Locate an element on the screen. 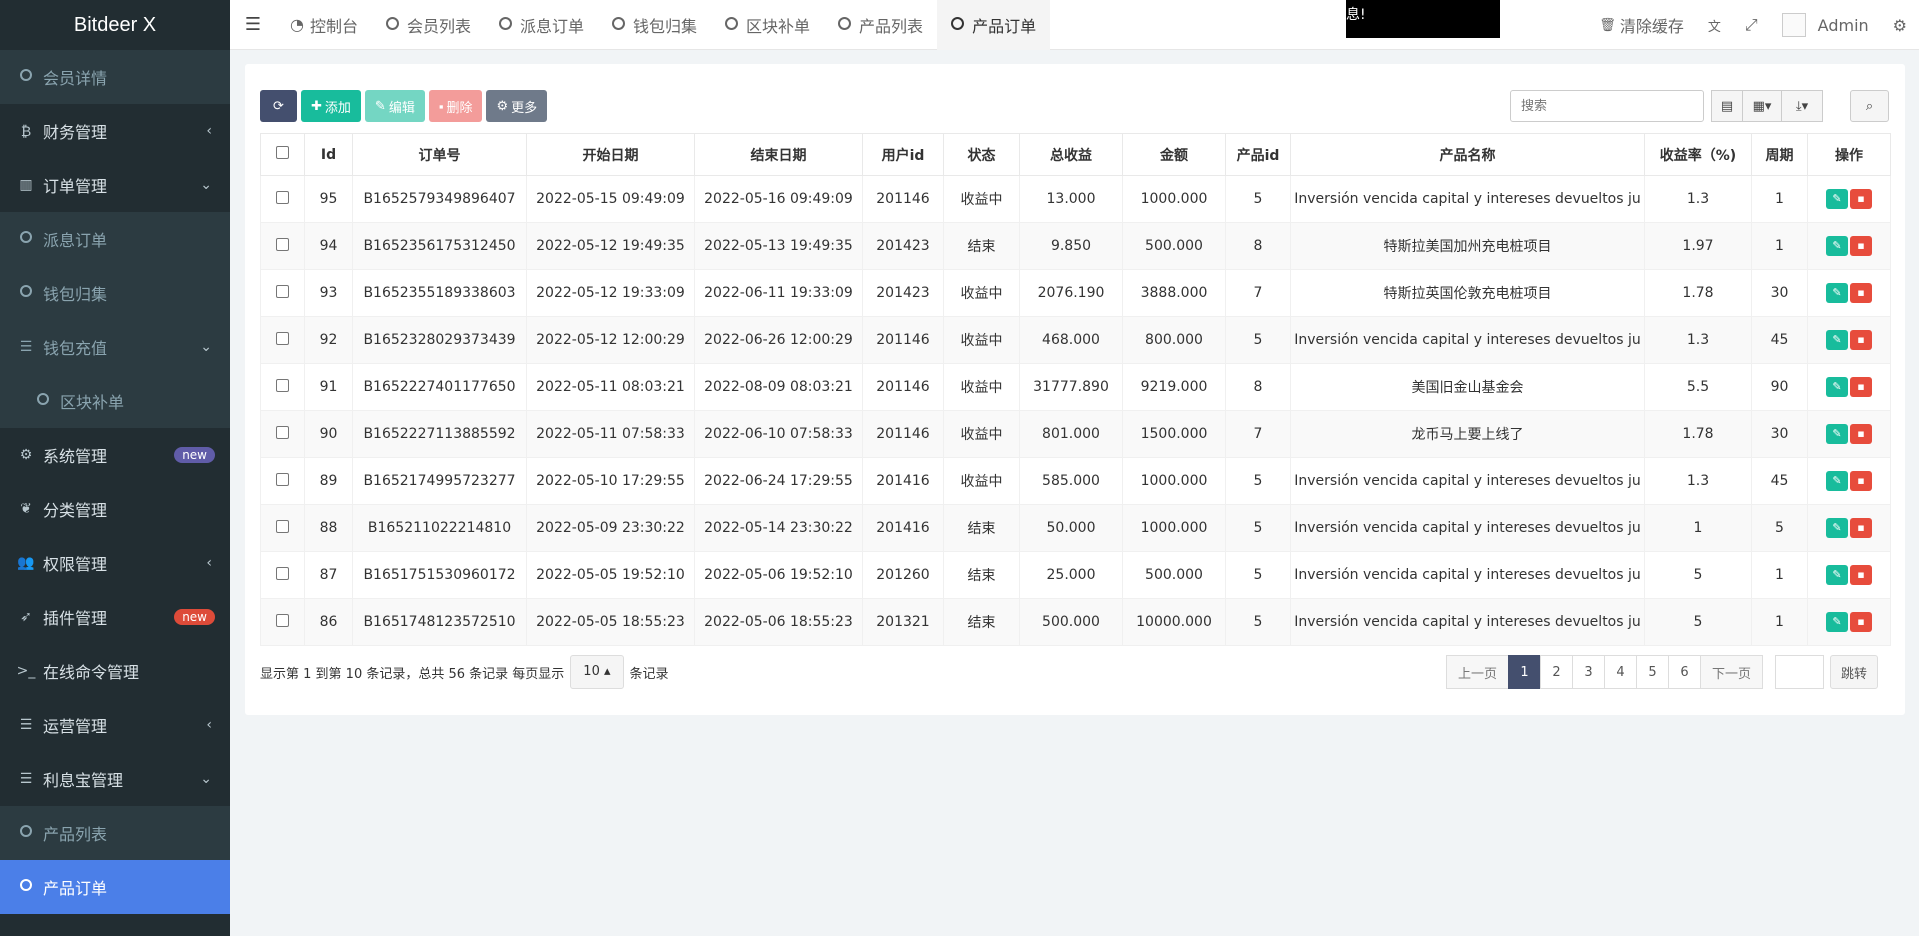  column-header: 周期 is located at coordinates (1779, 154).